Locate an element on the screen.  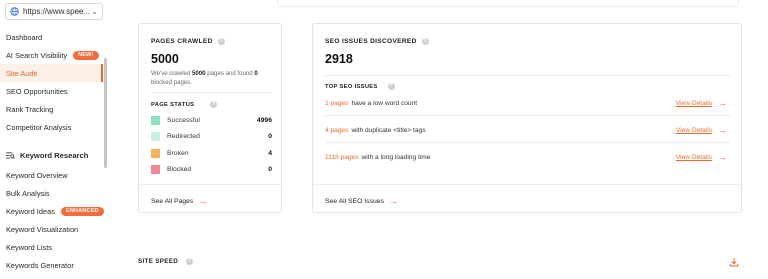
sidebar-item-competitor-analysis: Competitor Analysis is located at coordinates (51, 127).